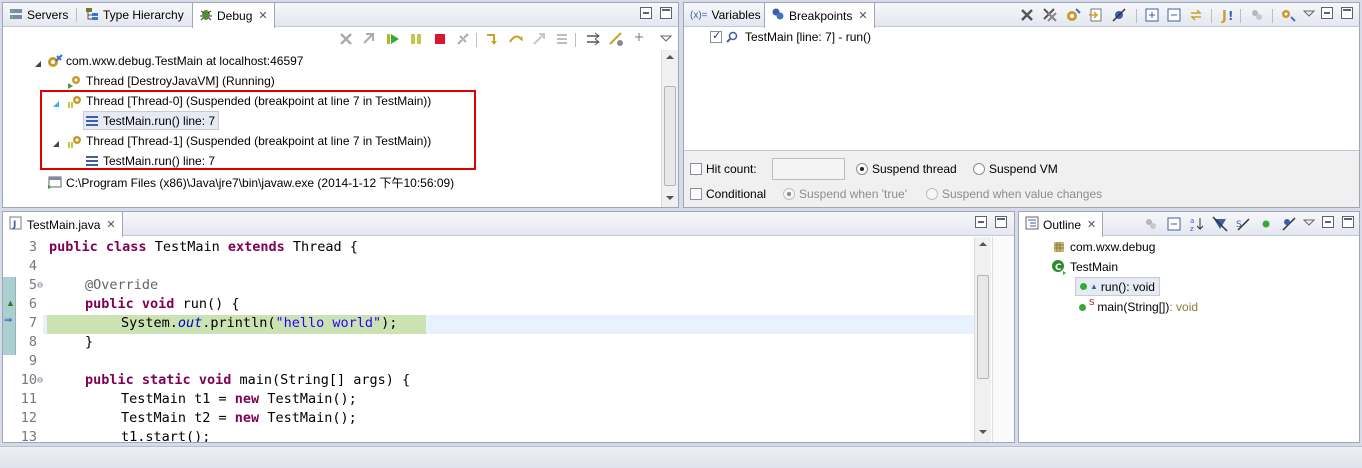 The height and width of the screenshot is (468, 1362). Describe the element at coordinates (616, 39) in the screenshot. I see `thread-options-icon` at that location.